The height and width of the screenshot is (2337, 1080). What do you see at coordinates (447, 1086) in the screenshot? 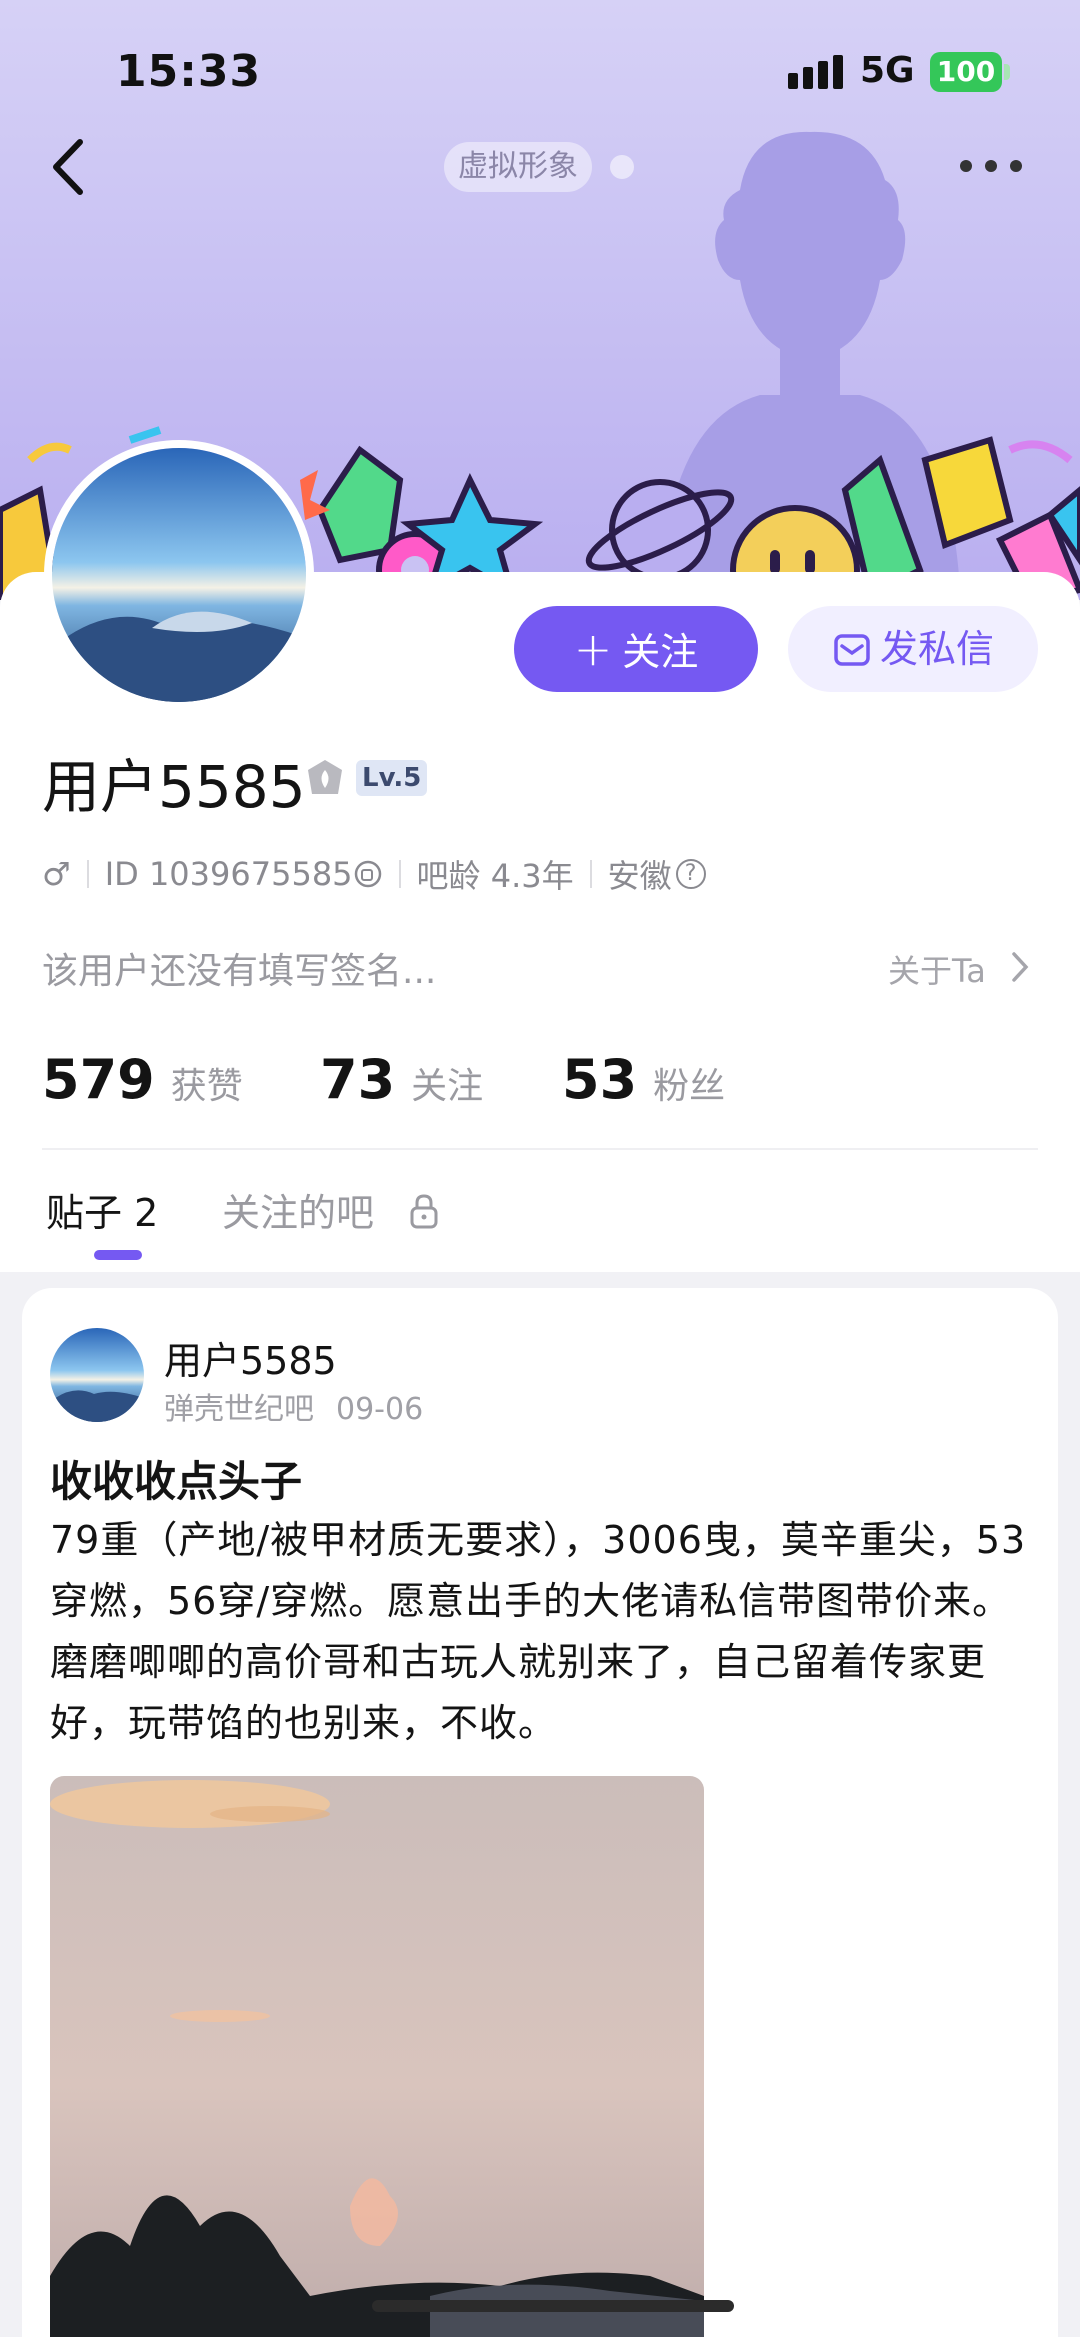
I see `following-label: 关注` at bounding box center [447, 1086].